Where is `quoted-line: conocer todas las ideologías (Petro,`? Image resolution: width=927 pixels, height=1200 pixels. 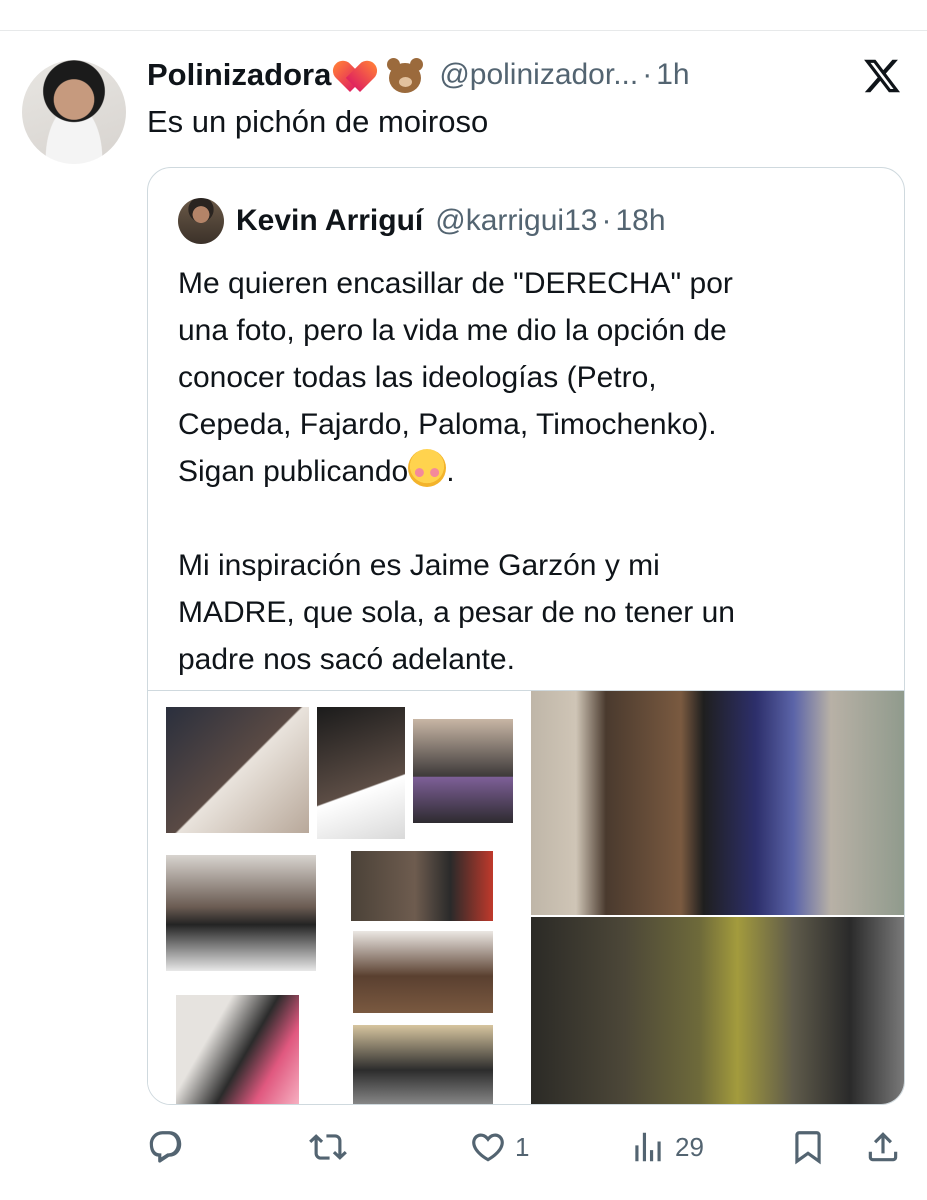 quoted-line: conocer todas las ideologías (Petro, is located at coordinates (417, 377).